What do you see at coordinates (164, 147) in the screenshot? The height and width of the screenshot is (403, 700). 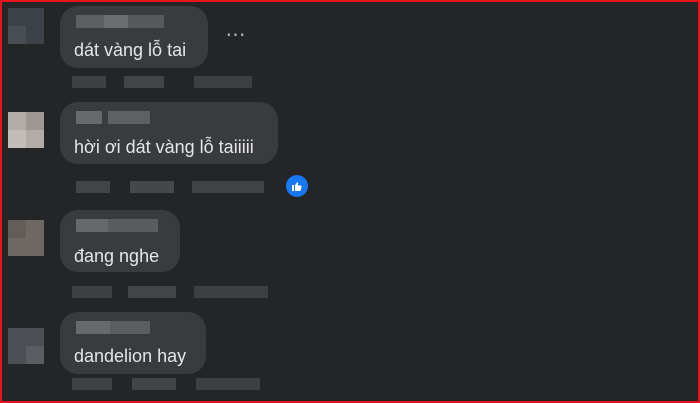 I see `comment-text: hời ơi dát vàng lỗ taiiiii` at bounding box center [164, 147].